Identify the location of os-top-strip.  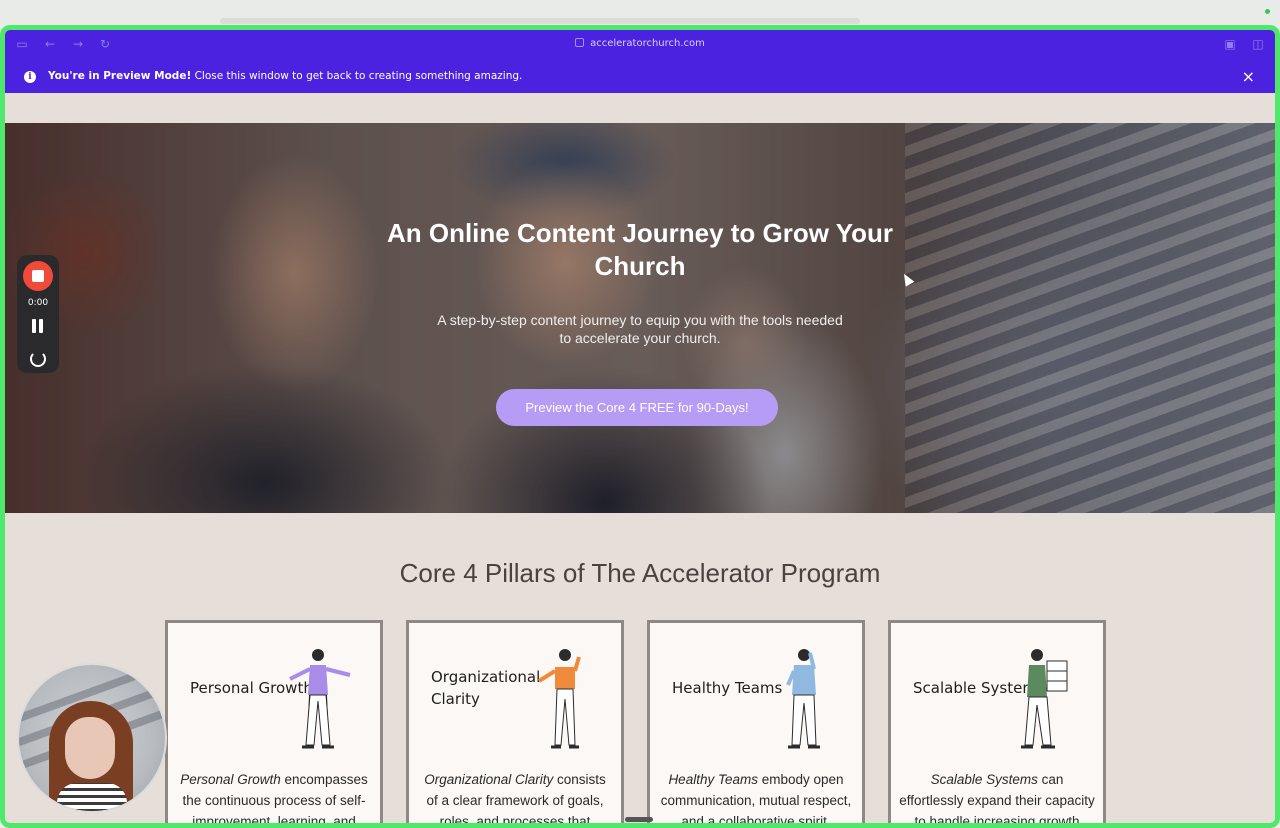
(640, 13).